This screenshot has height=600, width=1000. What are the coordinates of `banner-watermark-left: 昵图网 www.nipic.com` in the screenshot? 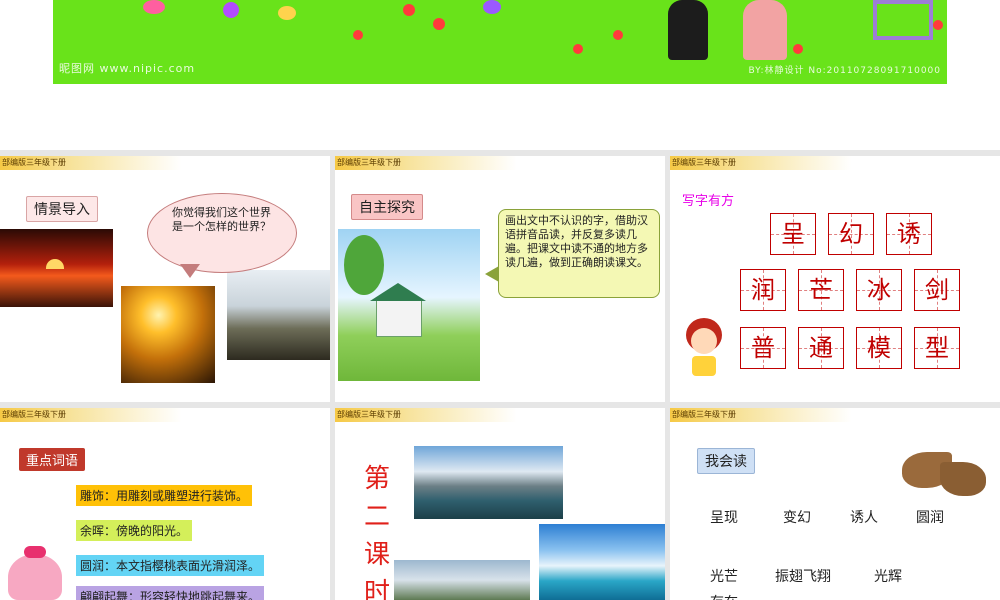 It's located at (127, 68).